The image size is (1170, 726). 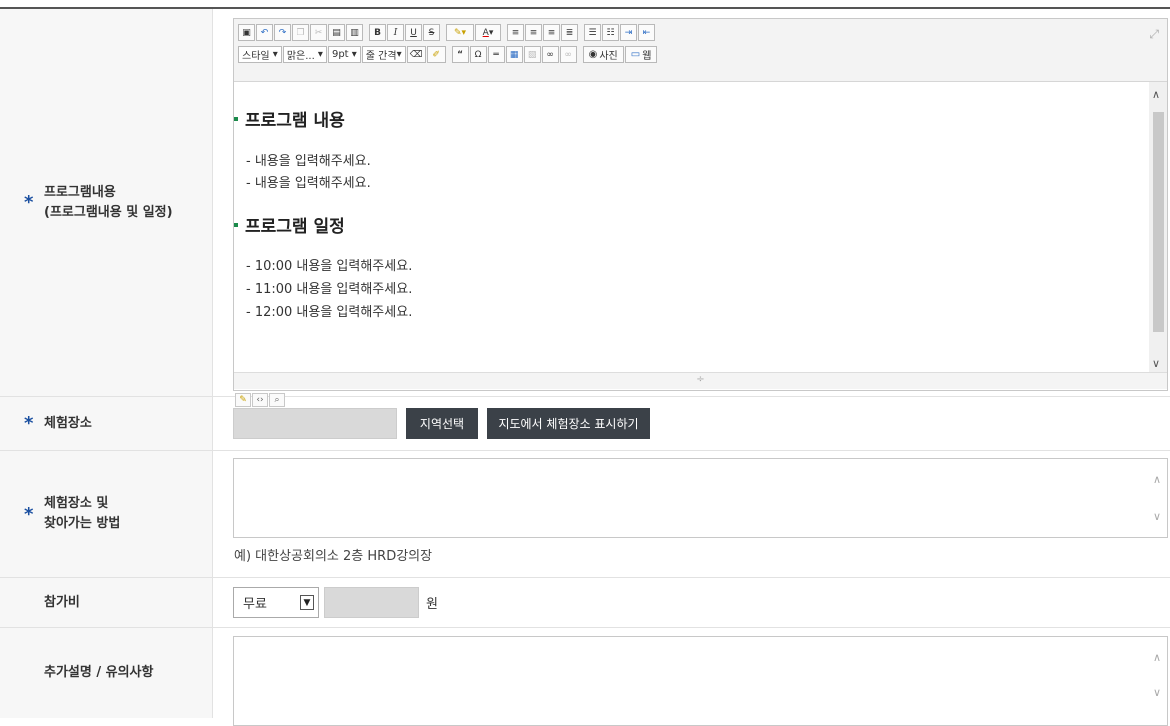 I want to click on heading-bullet-icon, so click(x=236, y=119).